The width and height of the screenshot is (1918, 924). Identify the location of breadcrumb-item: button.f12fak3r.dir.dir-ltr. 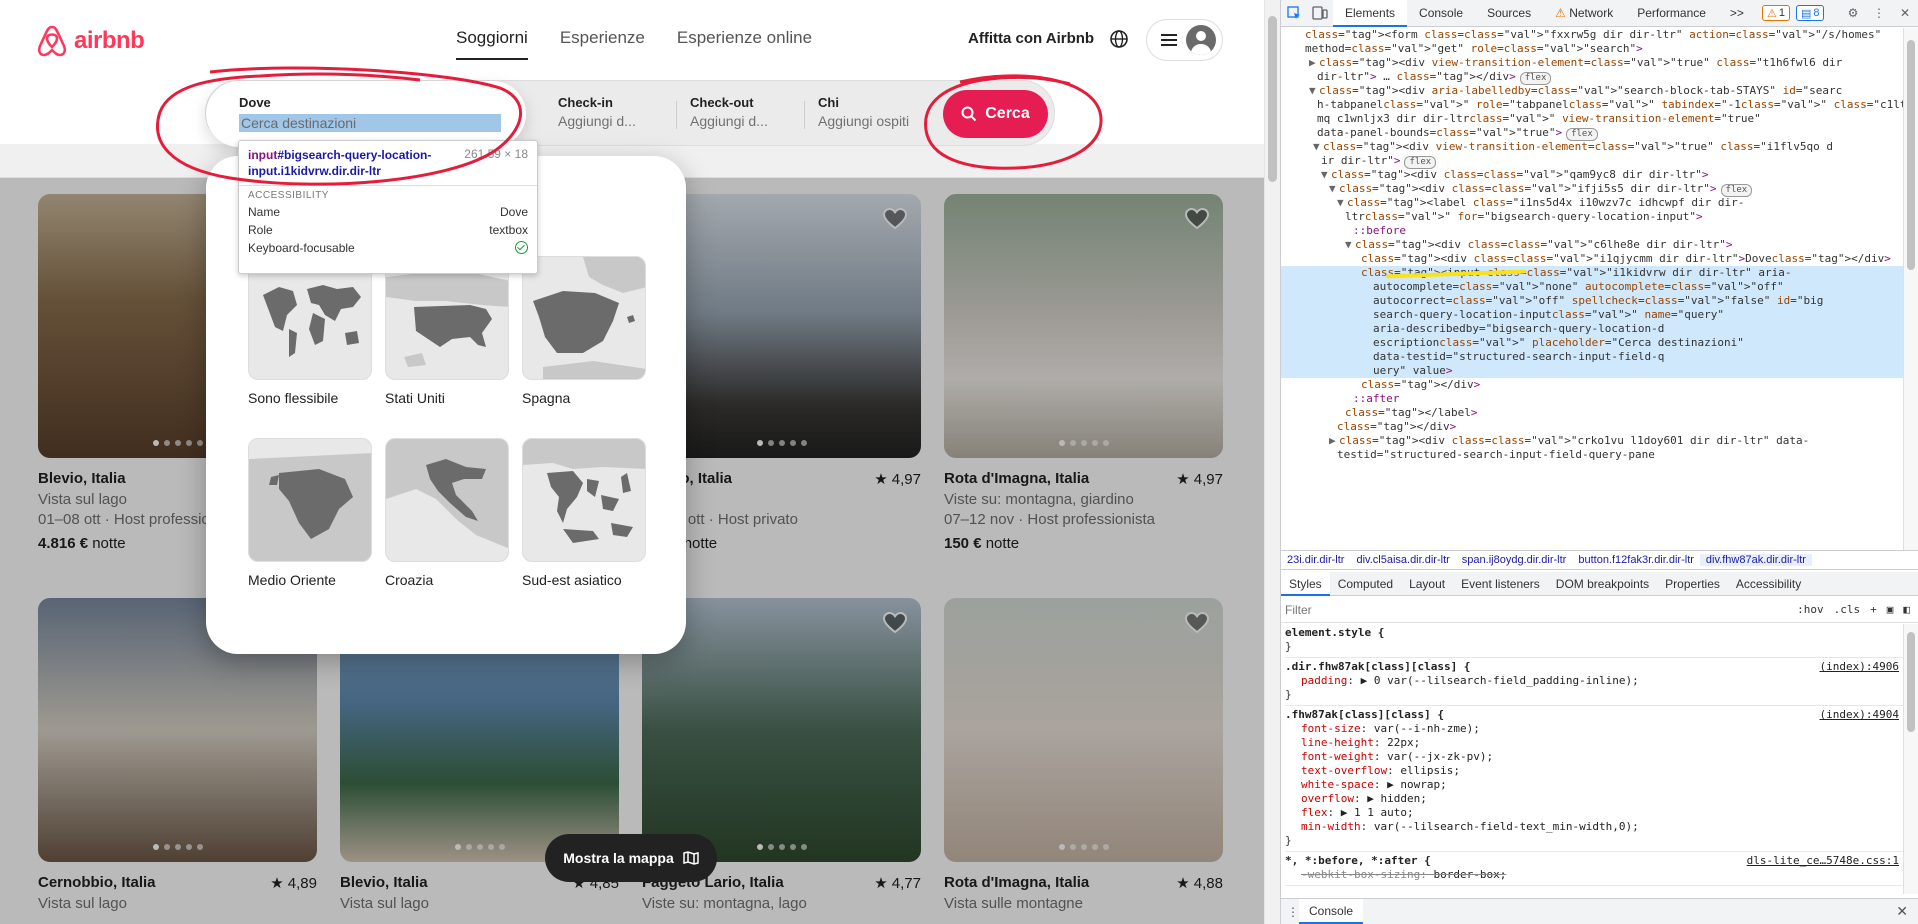
(1636, 560).